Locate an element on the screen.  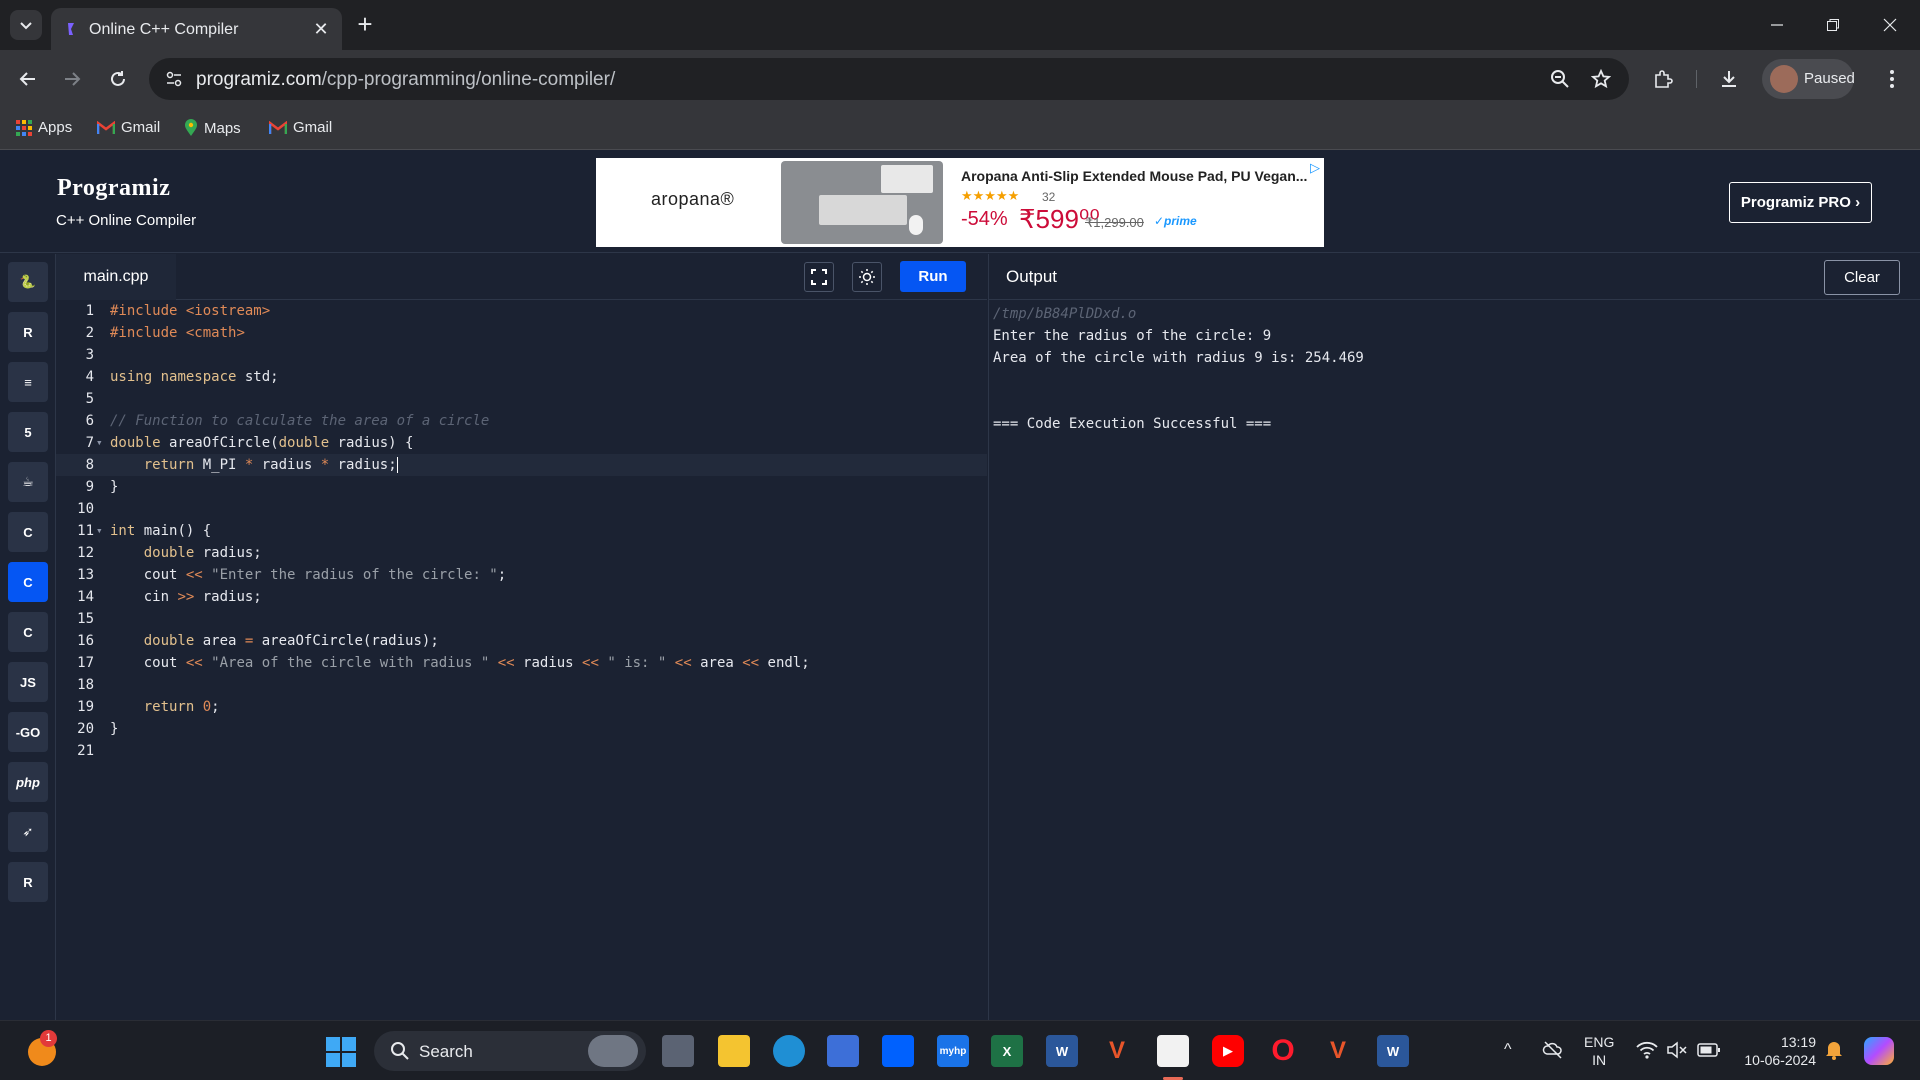
browser-menu-button is located at coordinates (1892, 79).